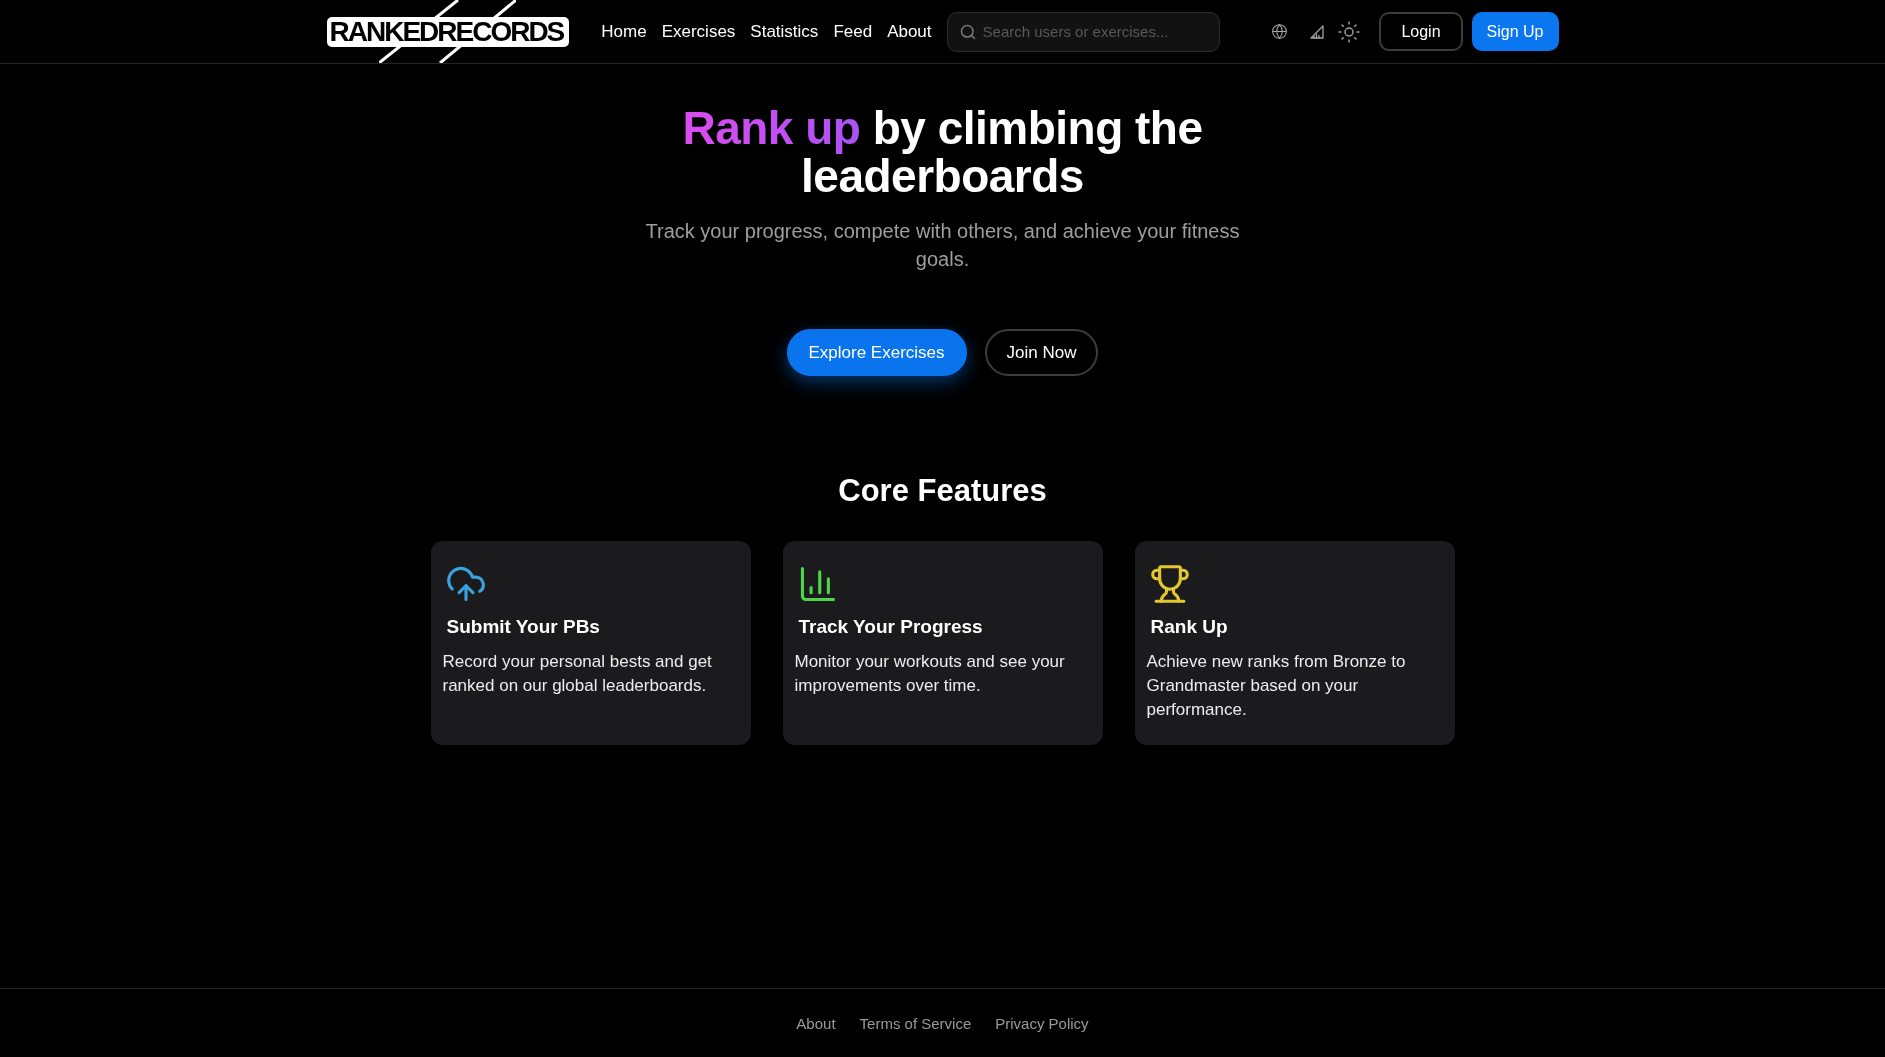  Describe the element at coordinates (816, 1023) in the screenshot. I see `footer-link: About` at that location.